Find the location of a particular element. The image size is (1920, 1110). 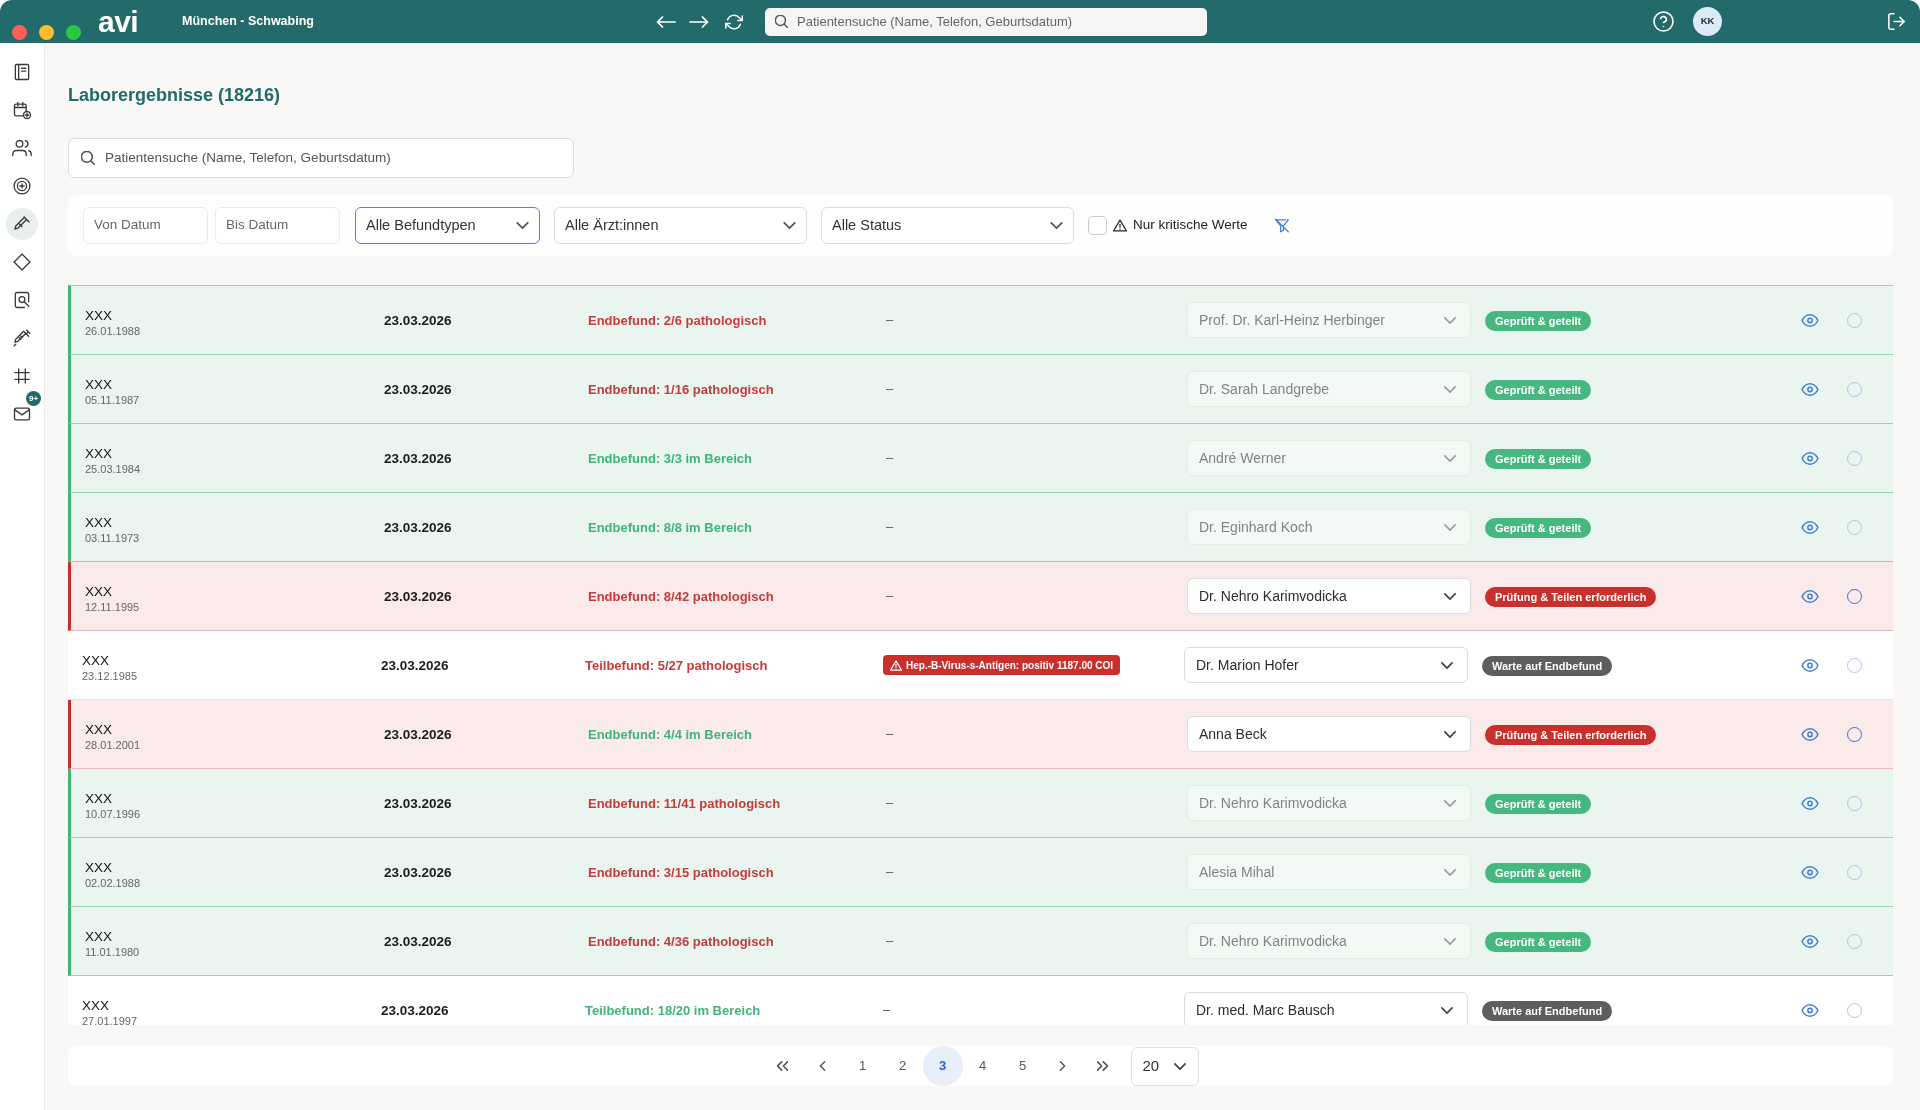

plus-circle-icon is located at coordinates (22, 186).